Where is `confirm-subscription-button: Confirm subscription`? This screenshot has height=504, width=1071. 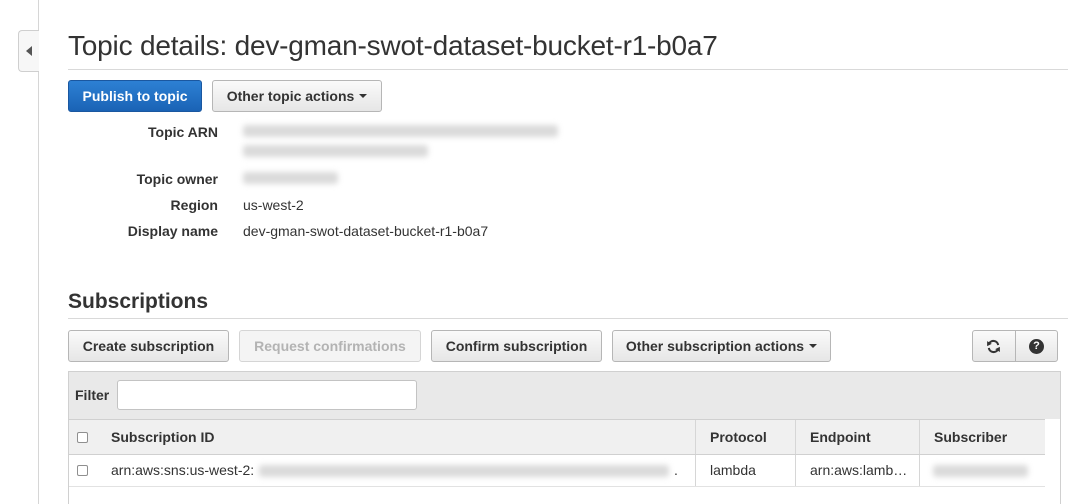 confirm-subscription-button: Confirm subscription is located at coordinates (516, 346).